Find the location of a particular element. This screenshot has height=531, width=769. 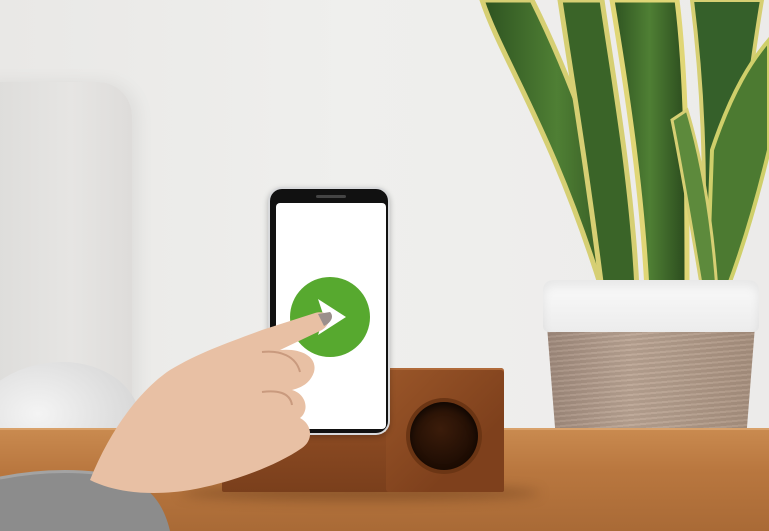

play-icon is located at coordinates (332, 317).